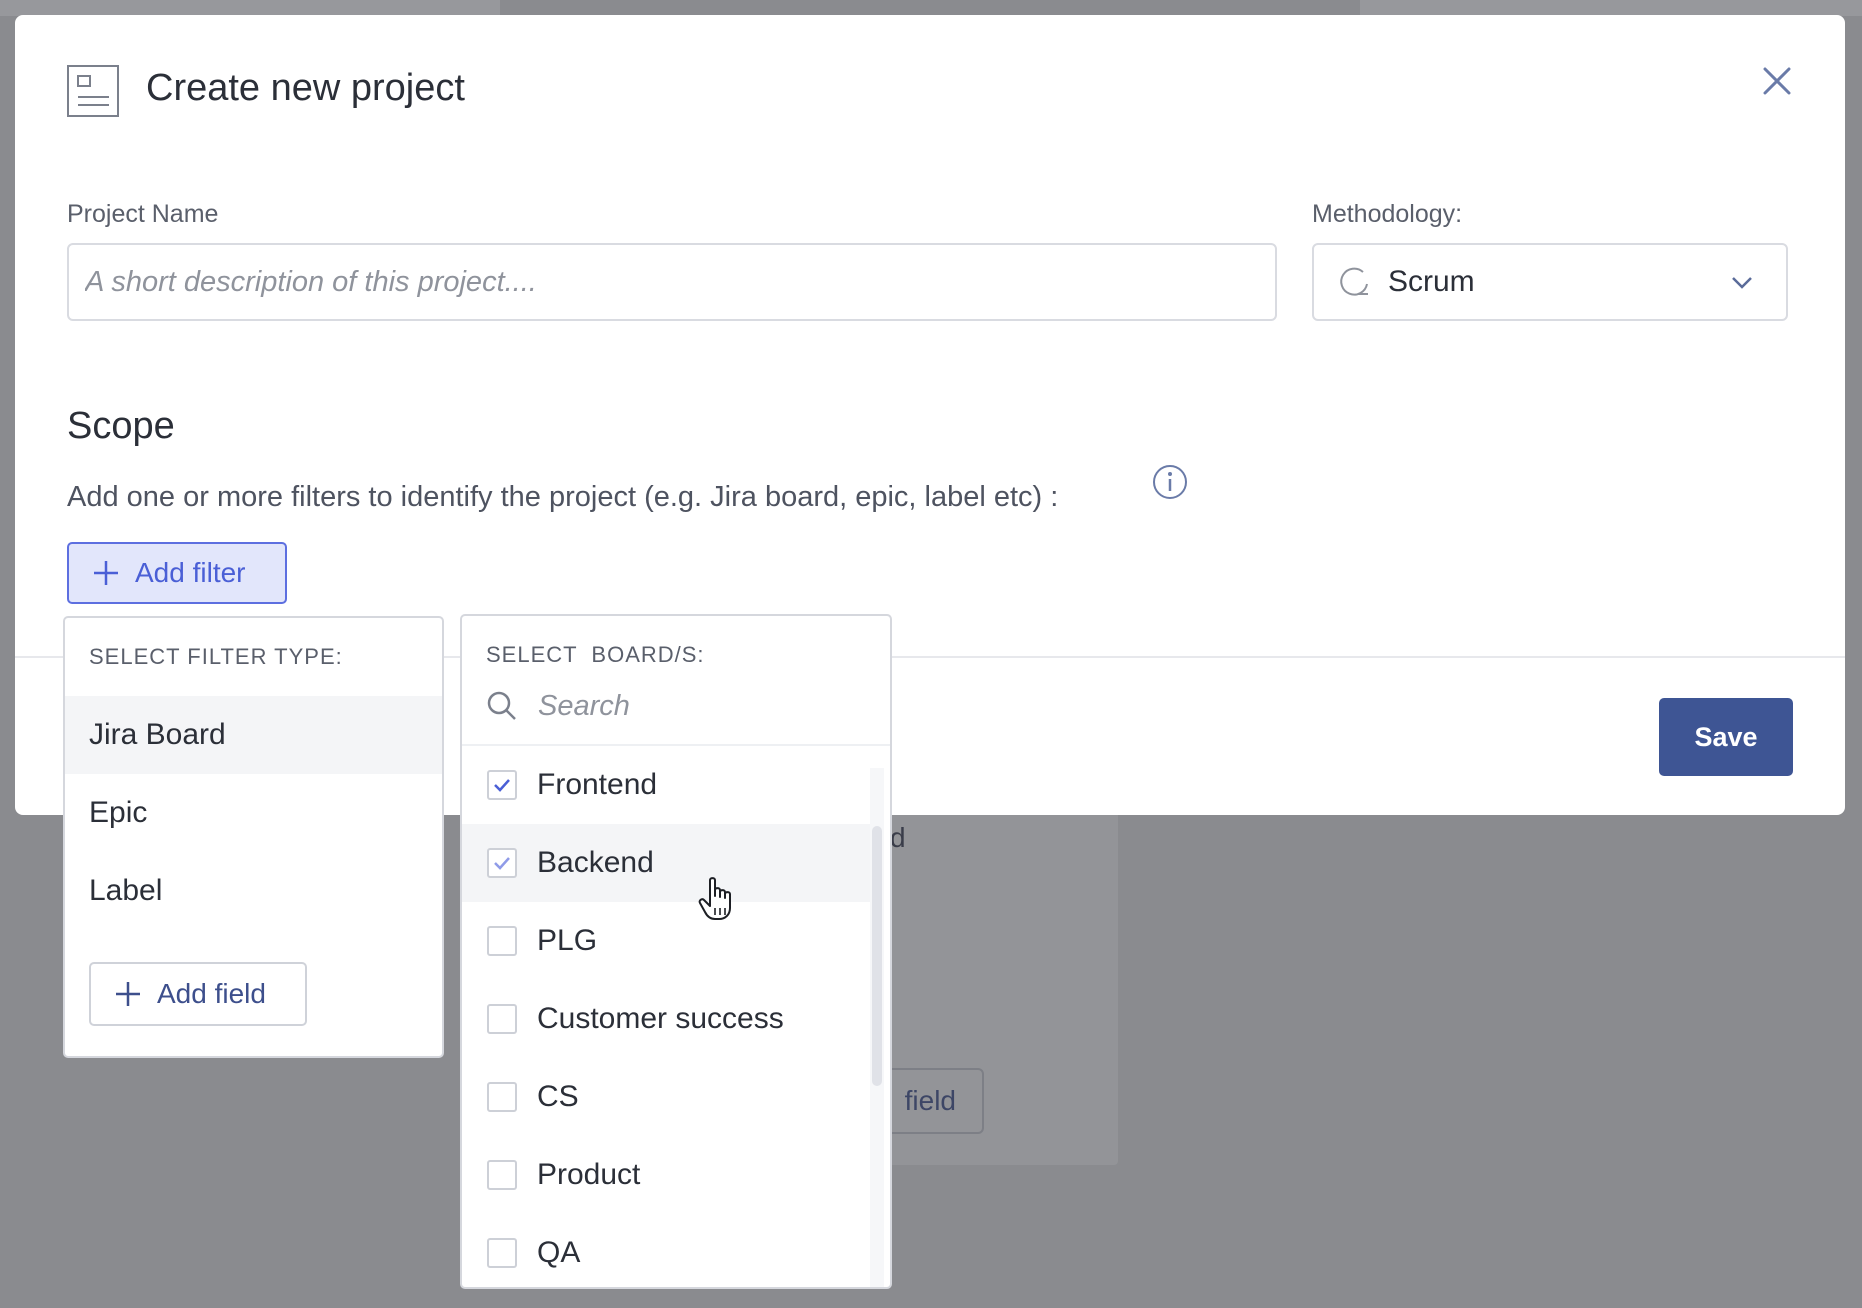 Image resolution: width=1862 pixels, height=1308 pixels. Describe the element at coordinates (660, 1018) in the screenshot. I see `board-label: Customer success` at that location.